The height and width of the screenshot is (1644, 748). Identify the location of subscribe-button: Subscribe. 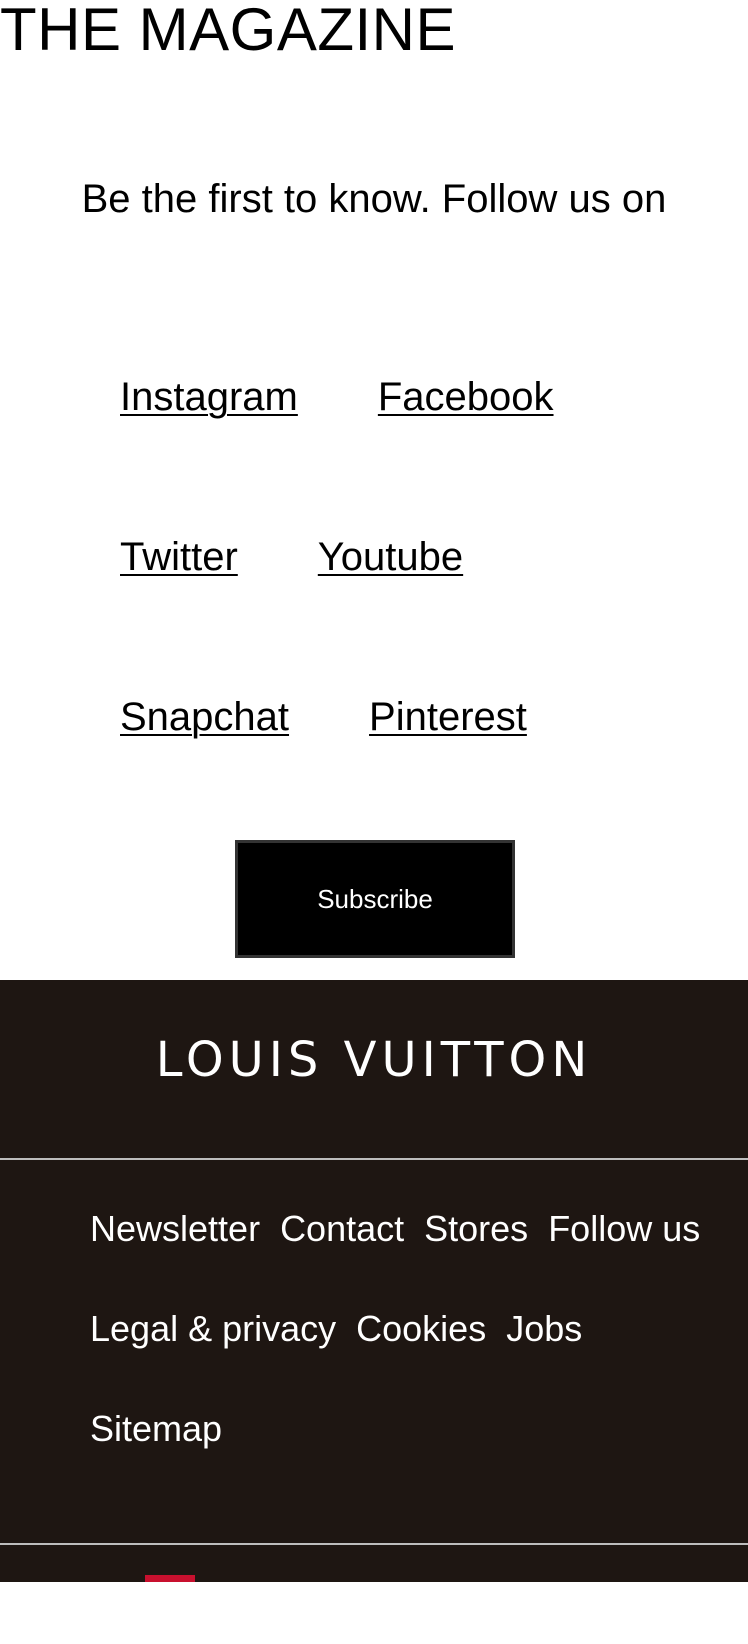
(375, 899).